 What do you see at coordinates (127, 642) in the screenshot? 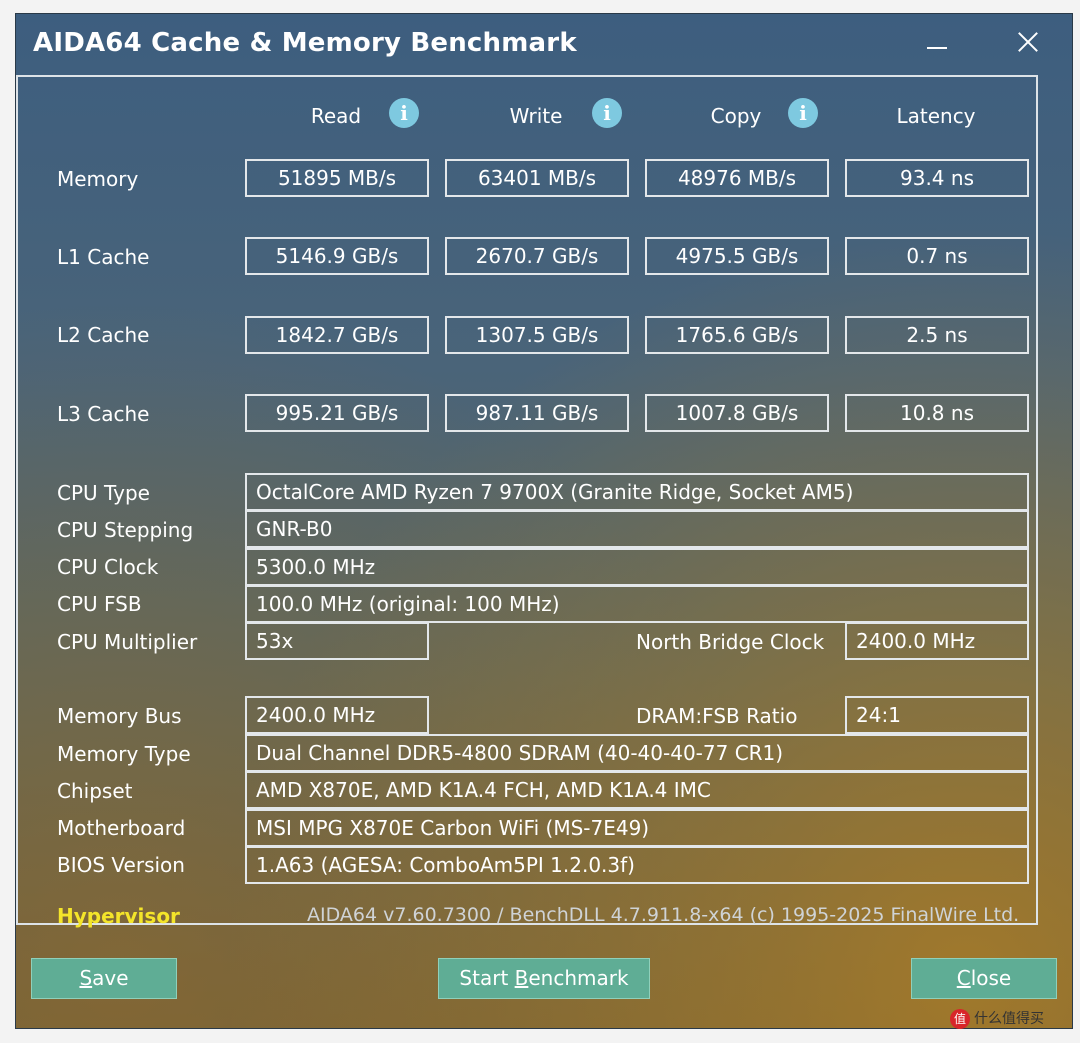
I see `cpu-multiplier-label: CPU Multiplier` at bounding box center [127, 642].